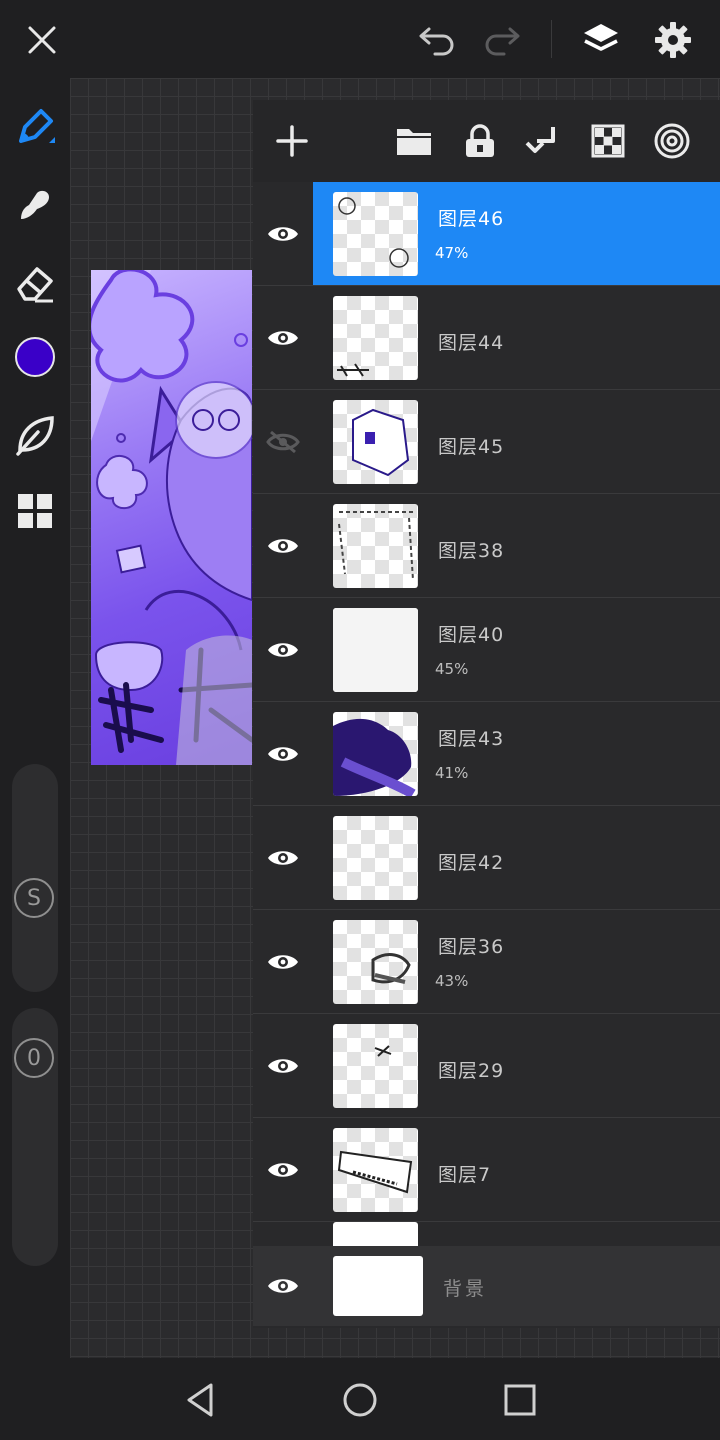 The width and height of the screenshot is (720, 1440). Describe the element at coordinates (200, 1400) in the screenshot. I see `back-icon` at that location.